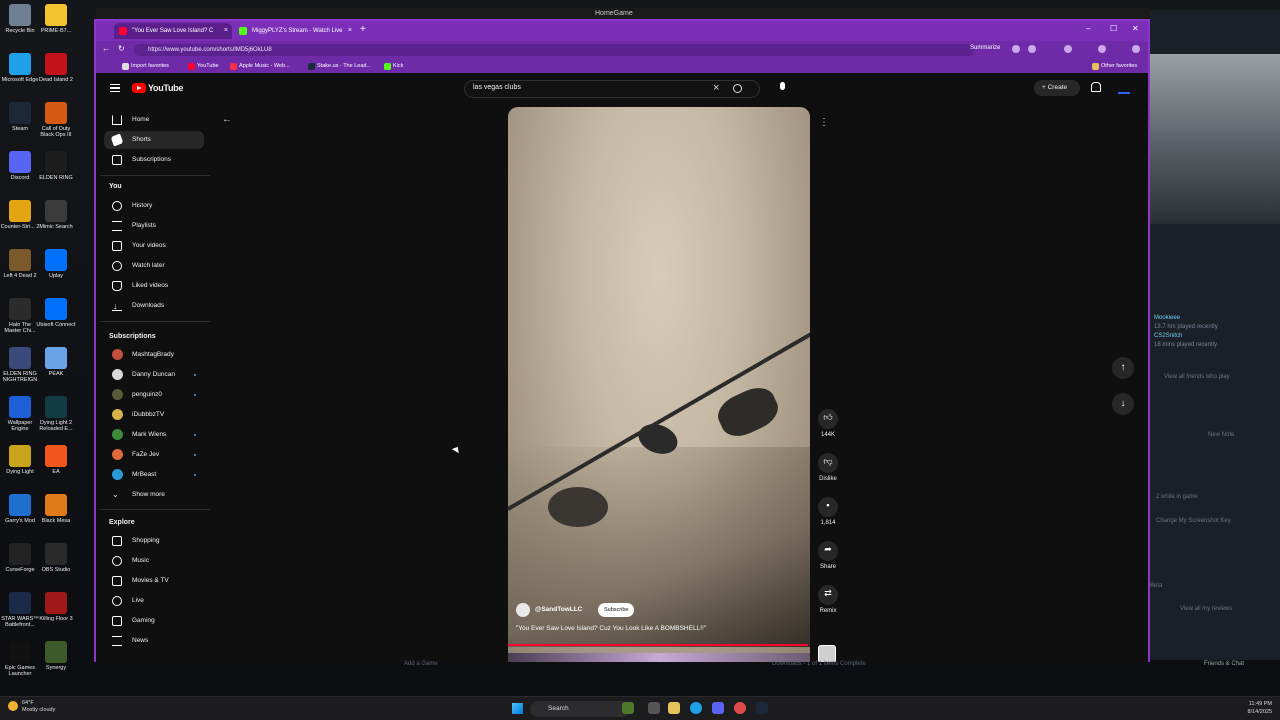  What do you see at coordinates (154, 206) in the screenshot?
I see `sidebar-item-history: History` at bounding box center [154, 206].